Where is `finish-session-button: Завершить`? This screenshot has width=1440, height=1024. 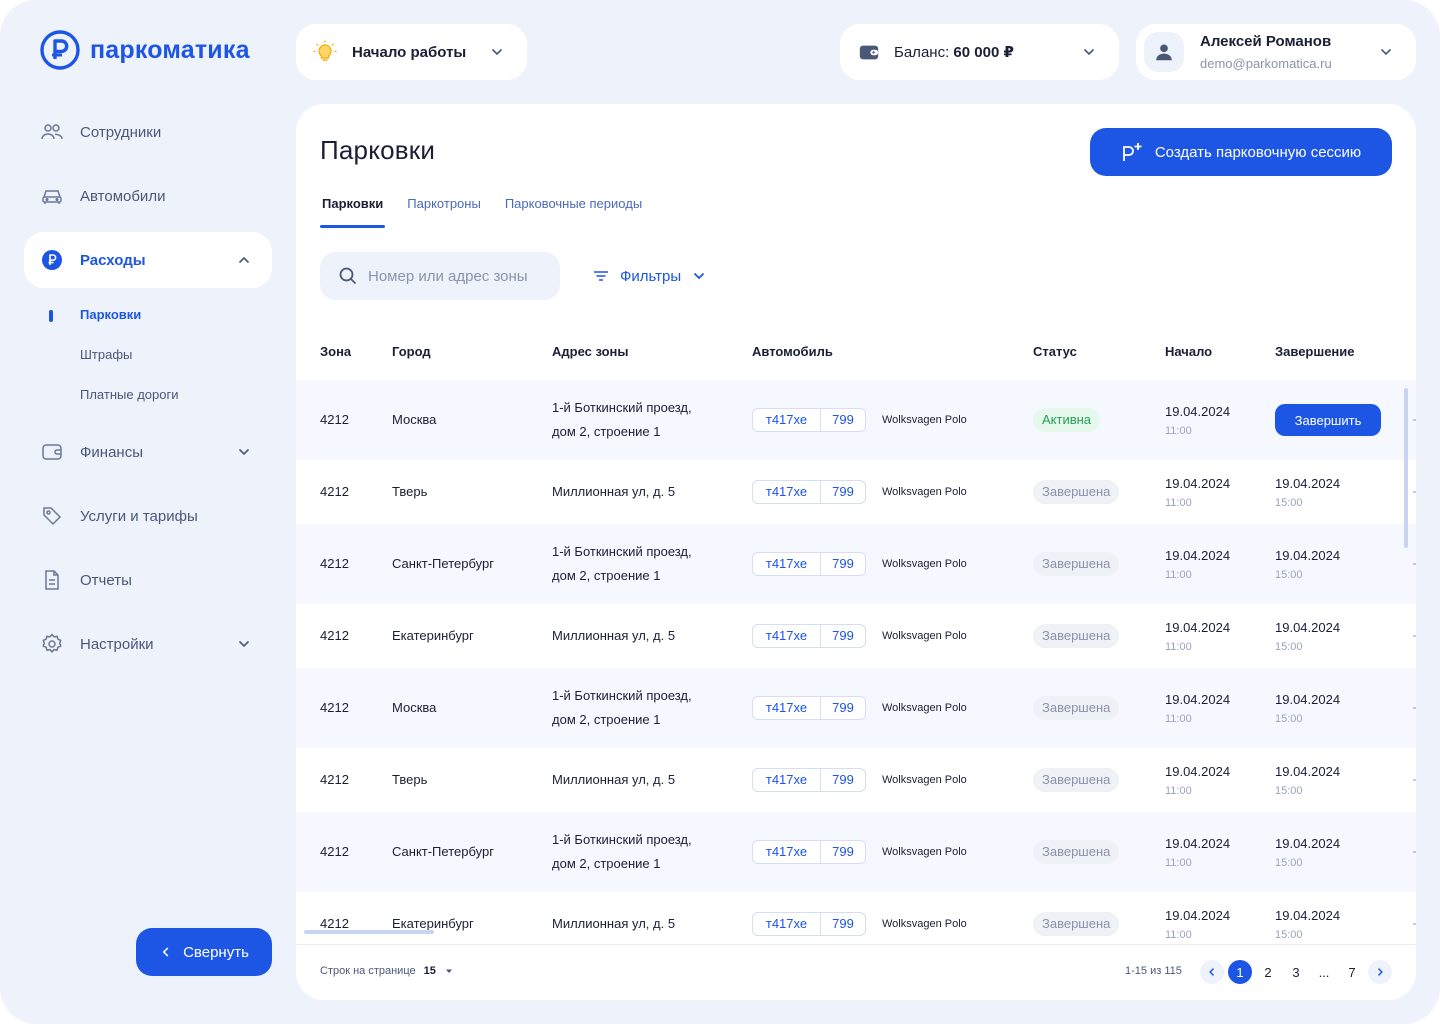 finish-session-button: Завершить is located at coordinates (1328, 420).